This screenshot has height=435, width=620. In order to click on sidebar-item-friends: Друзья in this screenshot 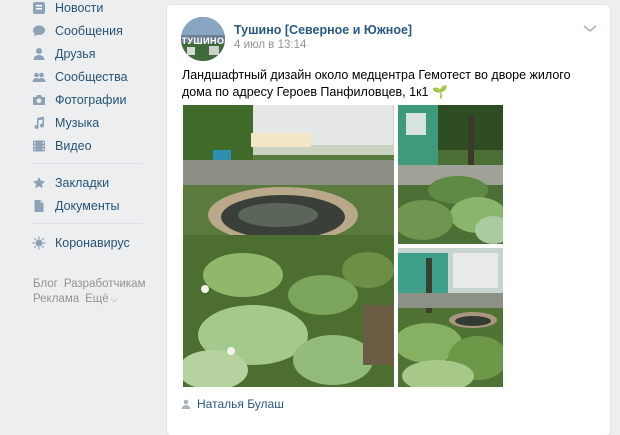, I will do `click(64, 54)`.